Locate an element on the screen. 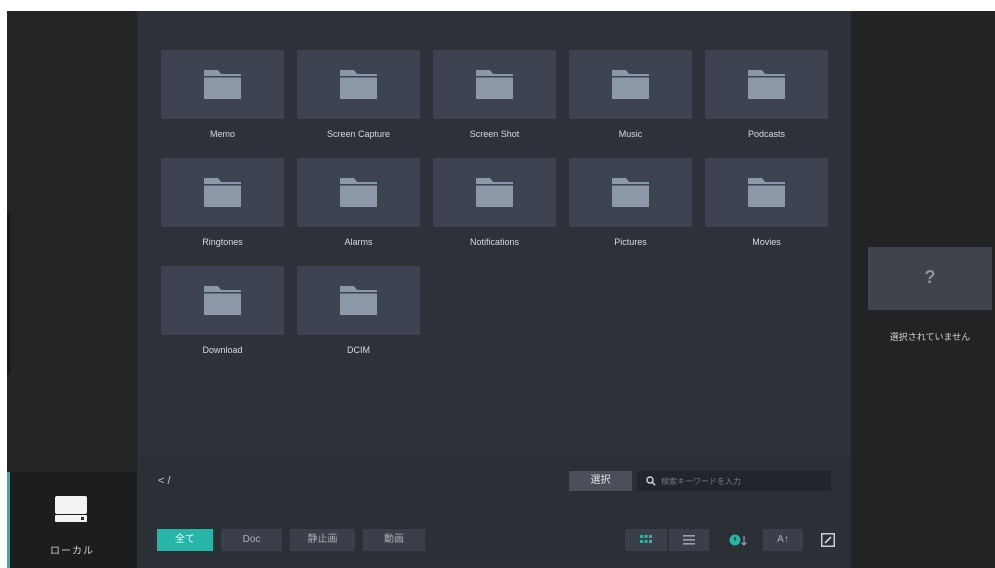 The image size is (995, 568). edit-icon is located at coordinates (828, 540).